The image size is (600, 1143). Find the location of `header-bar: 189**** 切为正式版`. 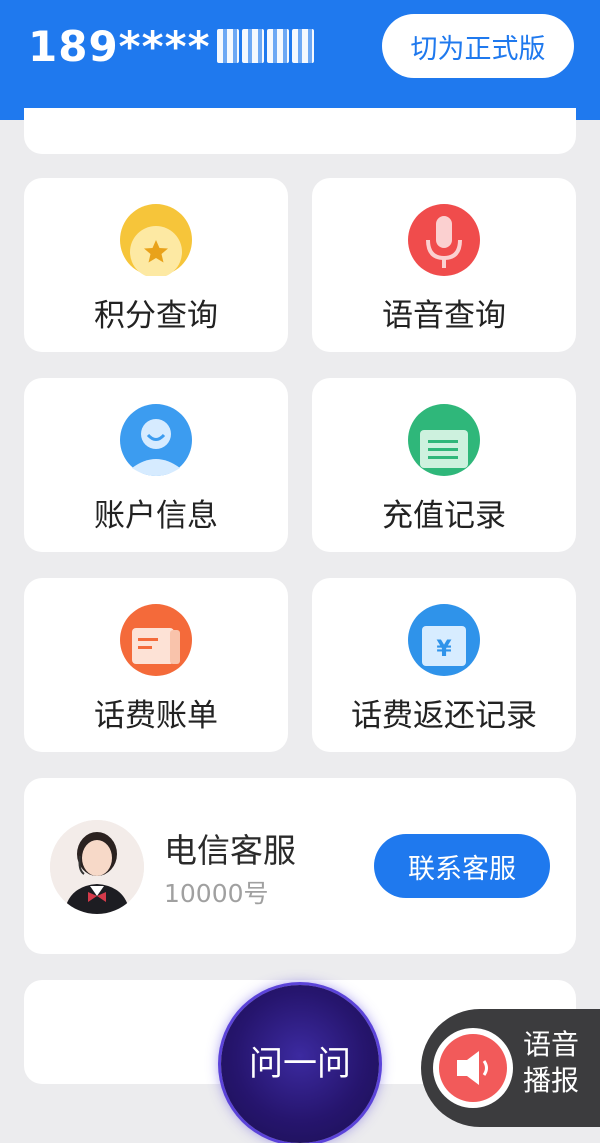

header-bar: 189**** 切为正式版 is located at coordinates (300, 60).